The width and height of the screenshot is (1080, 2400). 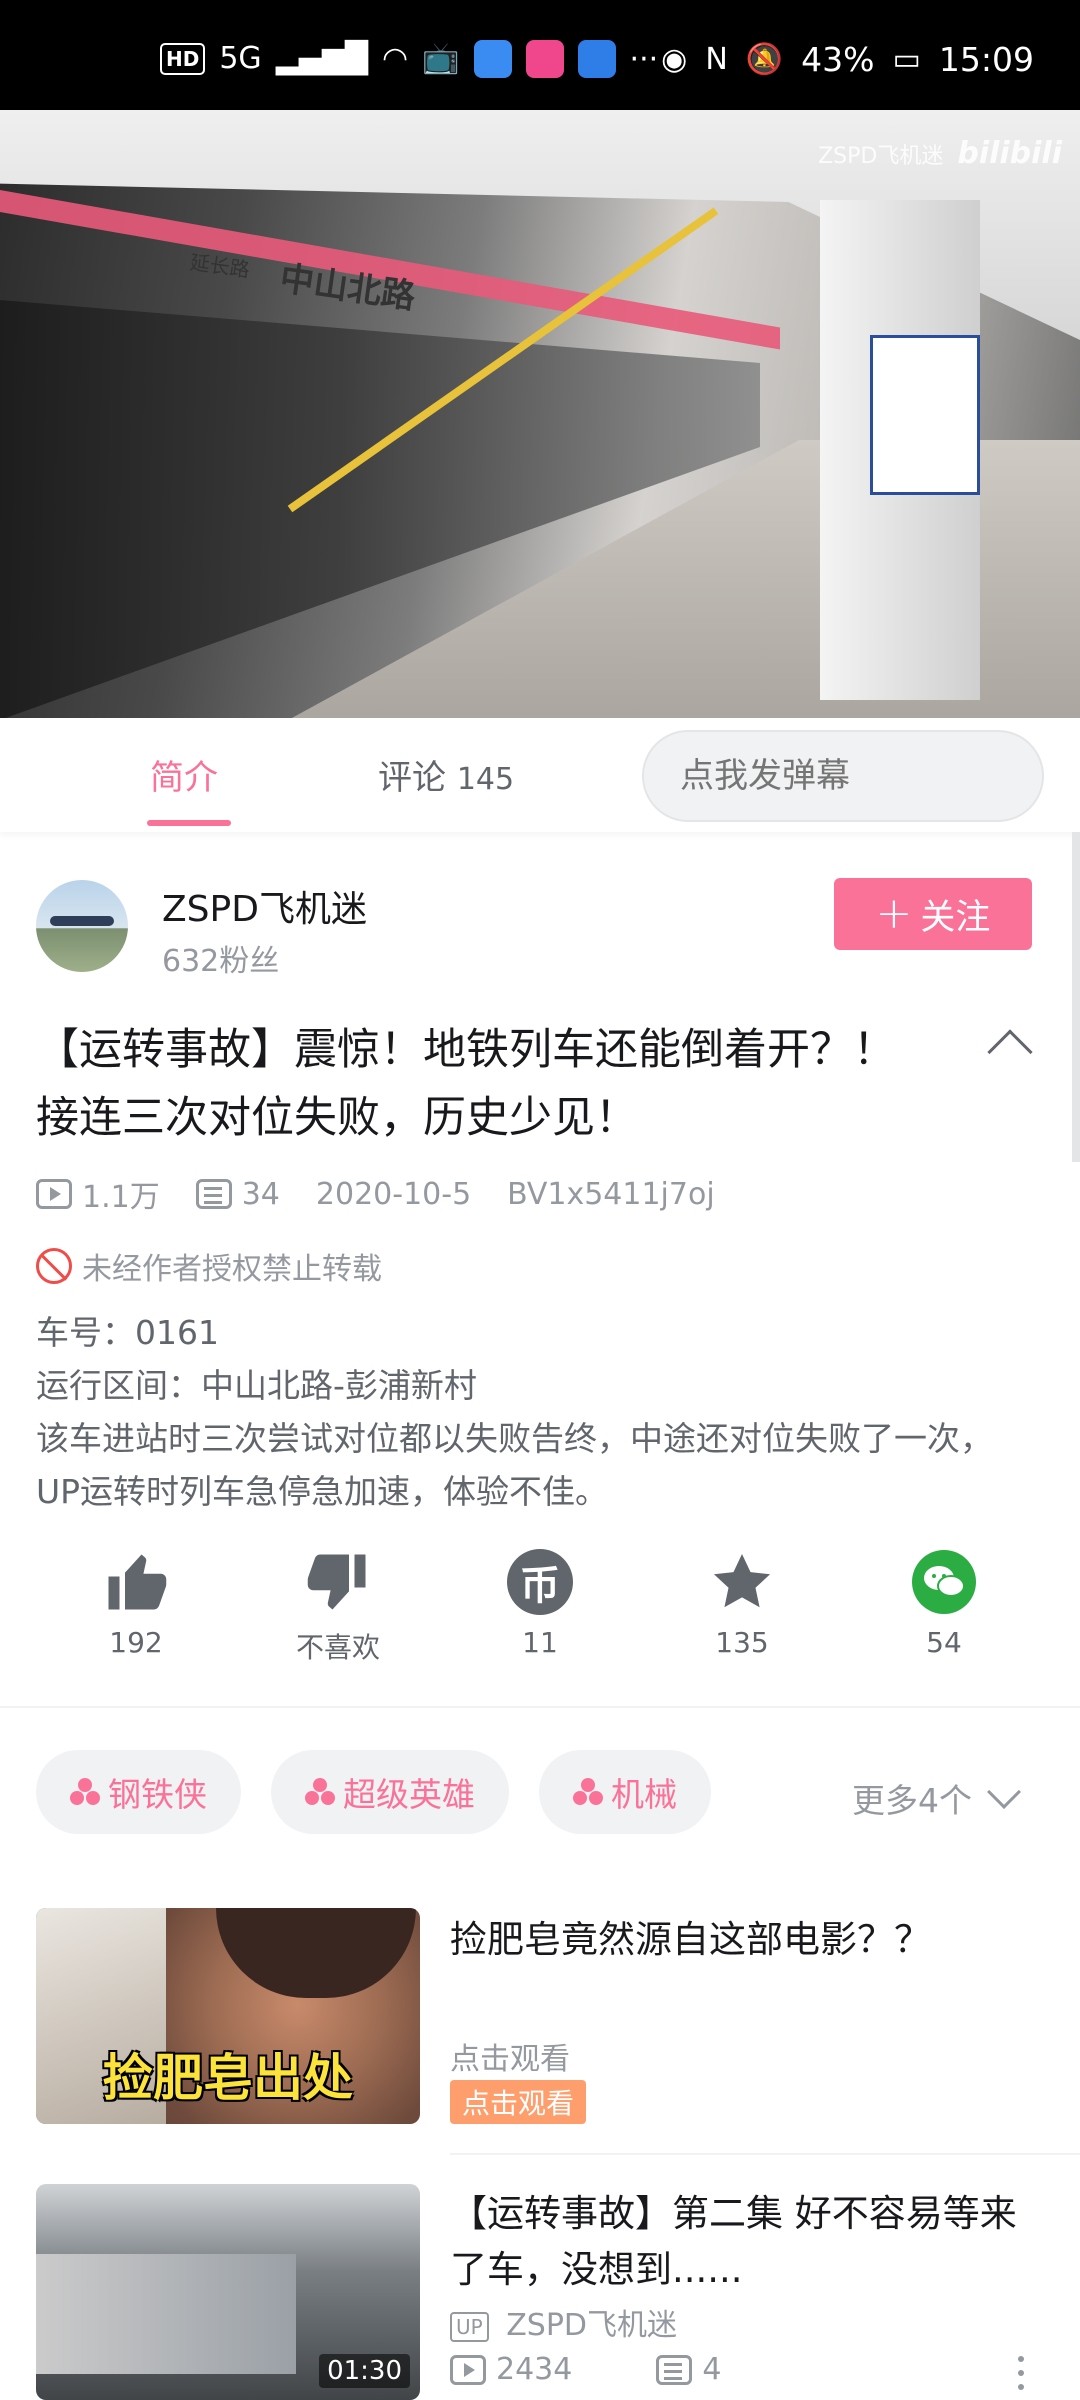 I want to click on thumbs-down-icon, so click(x=338, y=1582).